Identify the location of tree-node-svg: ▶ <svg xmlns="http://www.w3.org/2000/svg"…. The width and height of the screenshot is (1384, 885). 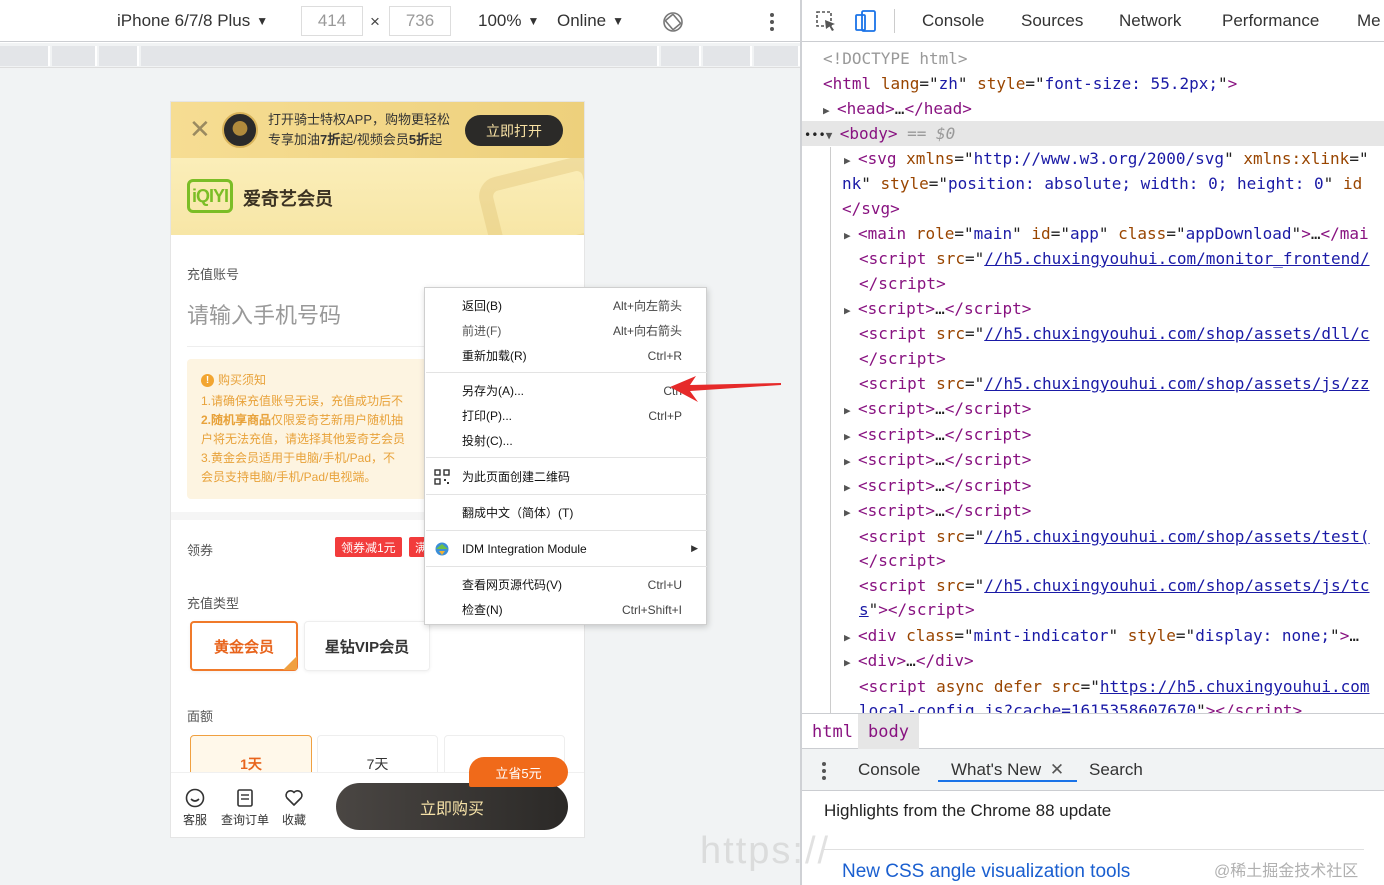
(1106, 158).